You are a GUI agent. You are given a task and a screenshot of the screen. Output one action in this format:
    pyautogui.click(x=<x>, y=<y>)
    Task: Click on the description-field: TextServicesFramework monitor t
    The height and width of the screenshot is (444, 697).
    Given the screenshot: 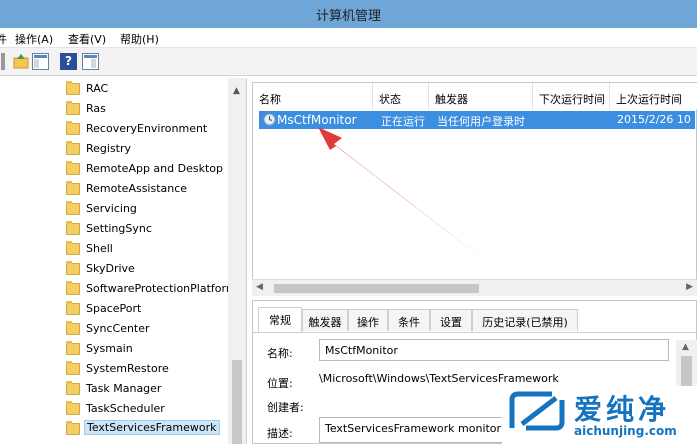 What is the action you would take?
    pyautogui.click(x=416, y=430)
    